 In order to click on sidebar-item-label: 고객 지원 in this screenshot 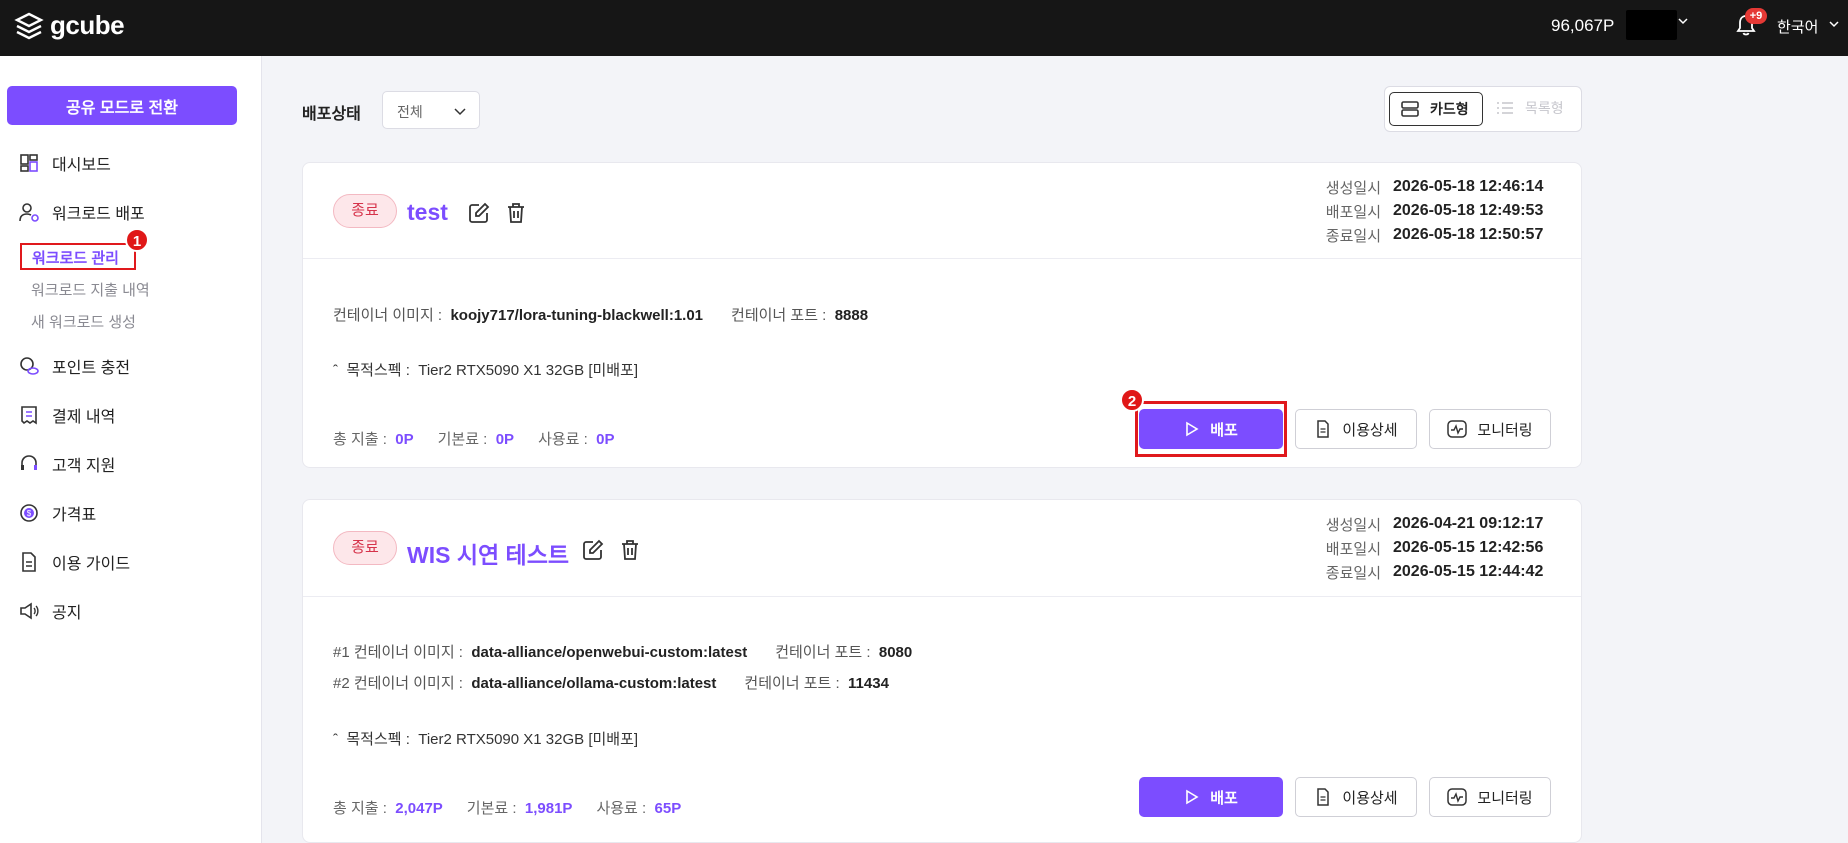, I will do `click(84, 466)`.